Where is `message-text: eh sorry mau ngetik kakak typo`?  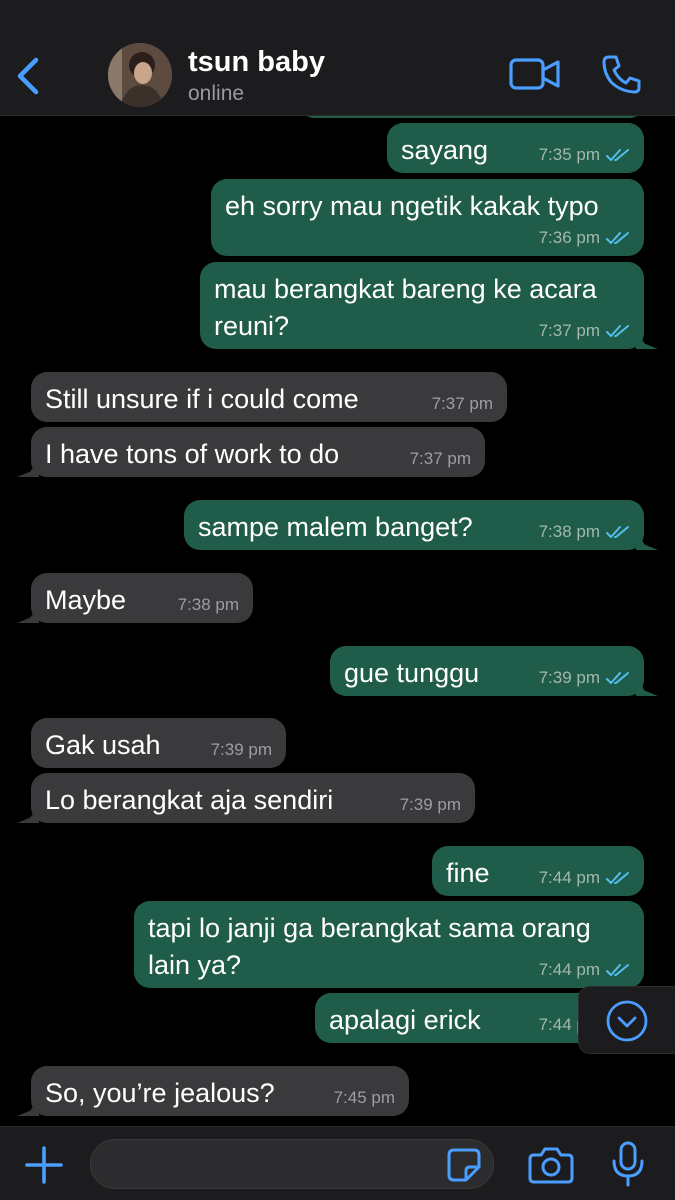 message-text: eh sorry mau ngetik kakak typo is located at coordinates (412, 206).